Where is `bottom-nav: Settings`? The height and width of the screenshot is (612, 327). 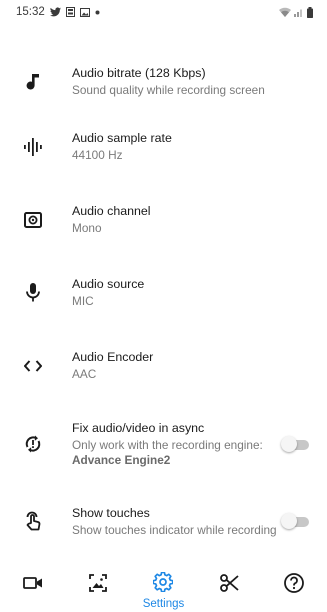
bottom-nav: Settings is located at coordinates (163, 587).